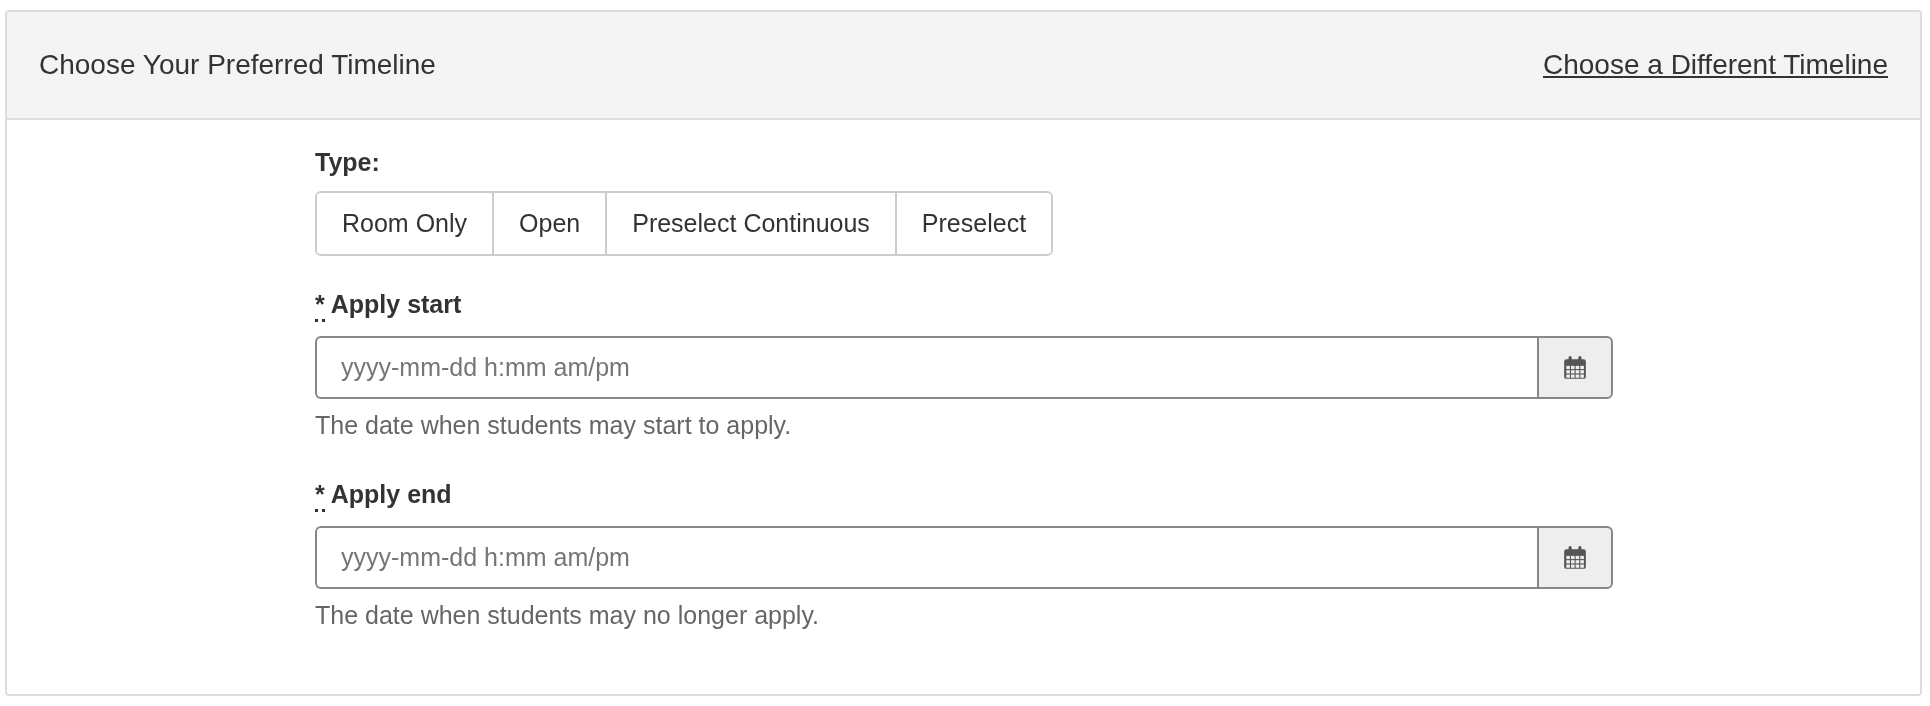 The height and width of the screenshot is (706, 1930). I want to click on type-option-button: Room Only, so click(406, 223).